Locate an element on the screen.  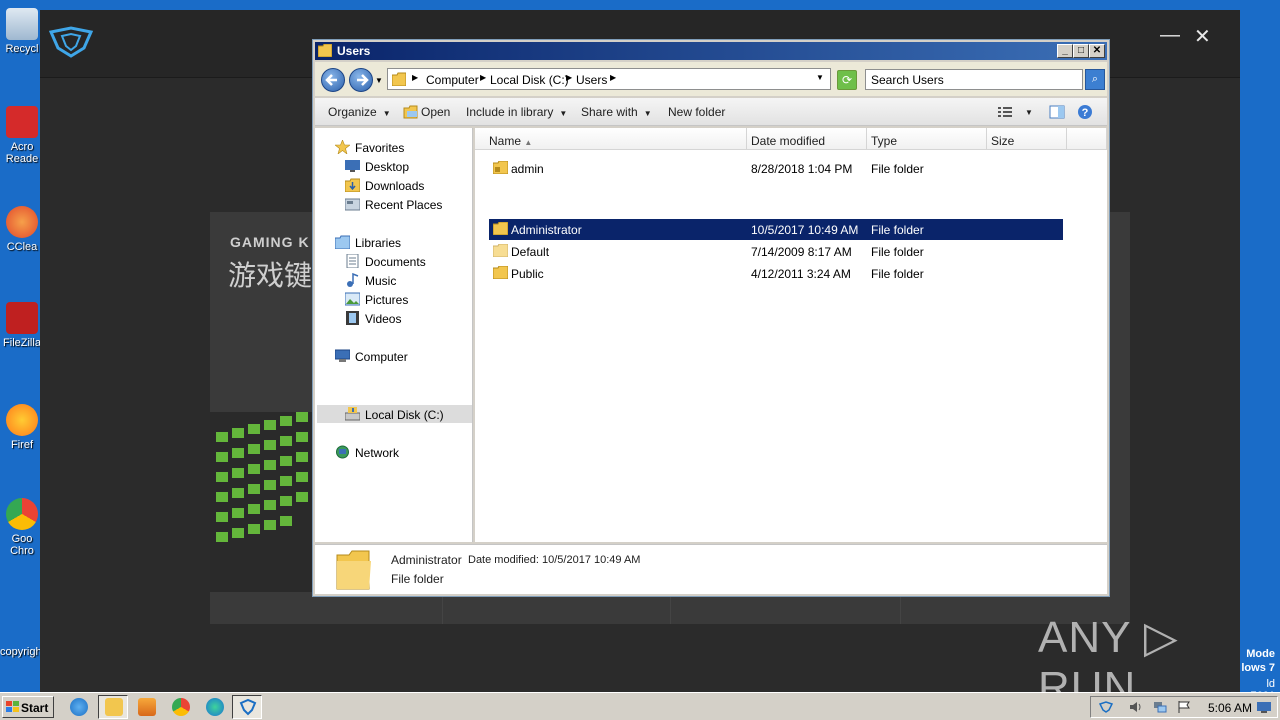
recycle-bin-icon is located at coordinates (22, 24).